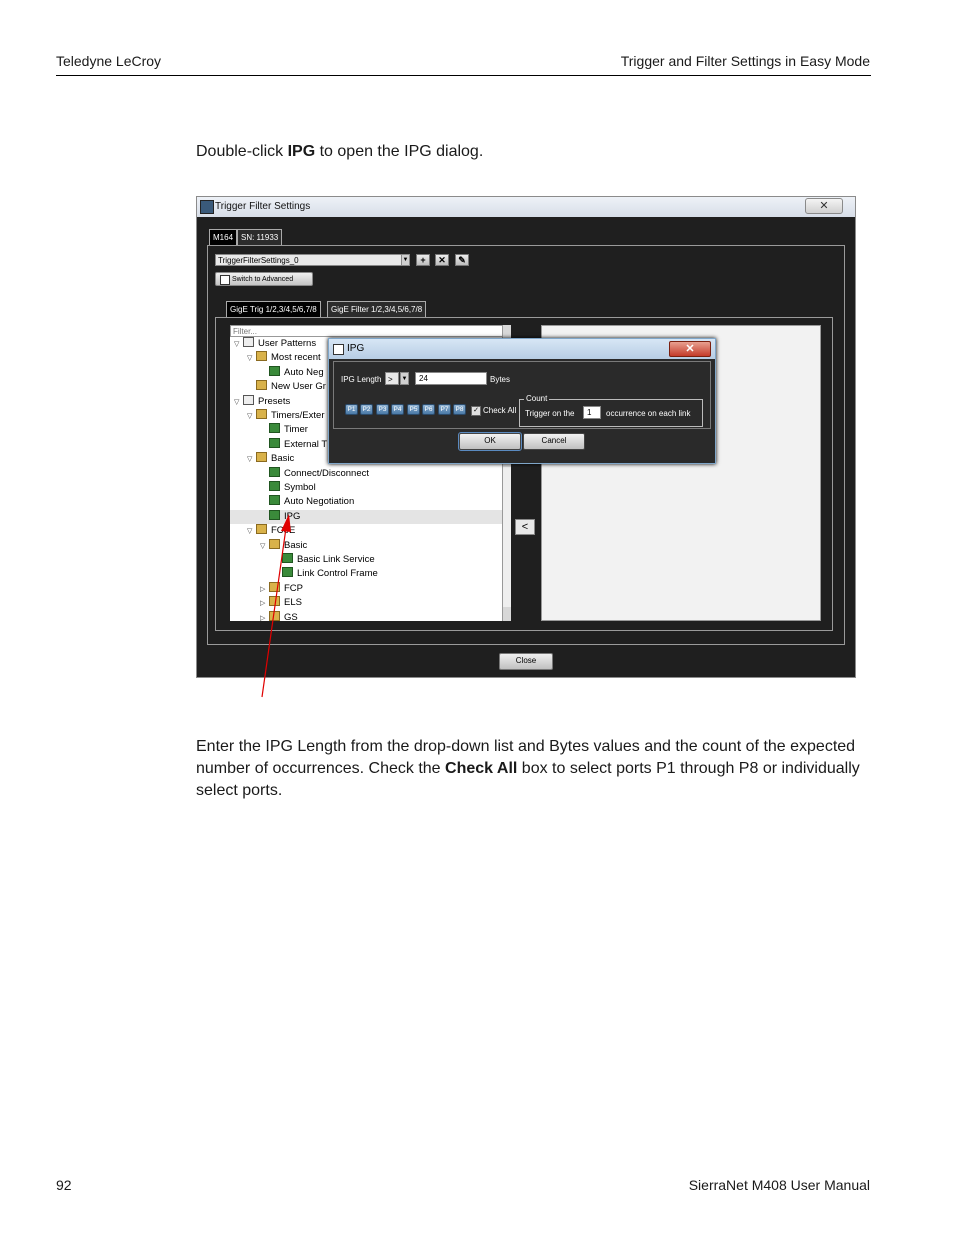 The height and width of the screenshot is (1235, 954). I want to click on delete-button: ✕, so click(442, 260).